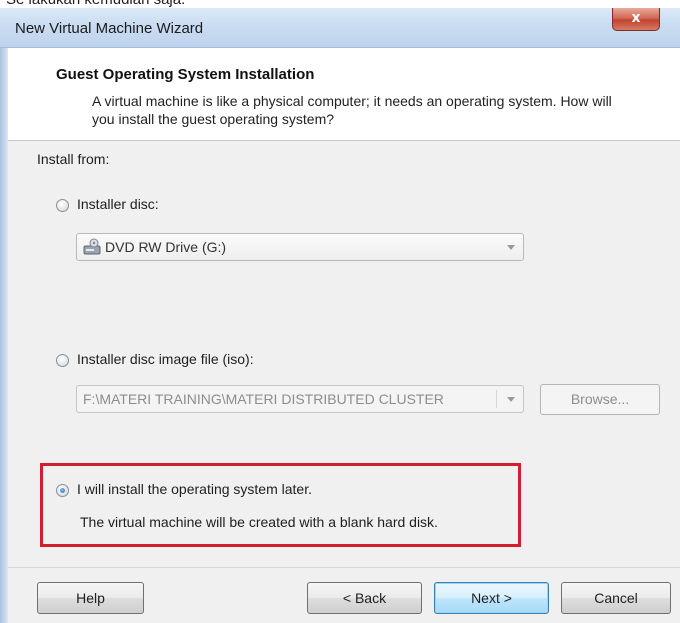 The height and width of the screenshot is (623, 680). I want to click on title-bar: New Virtual Machine Wizard x, so click(340, 28).